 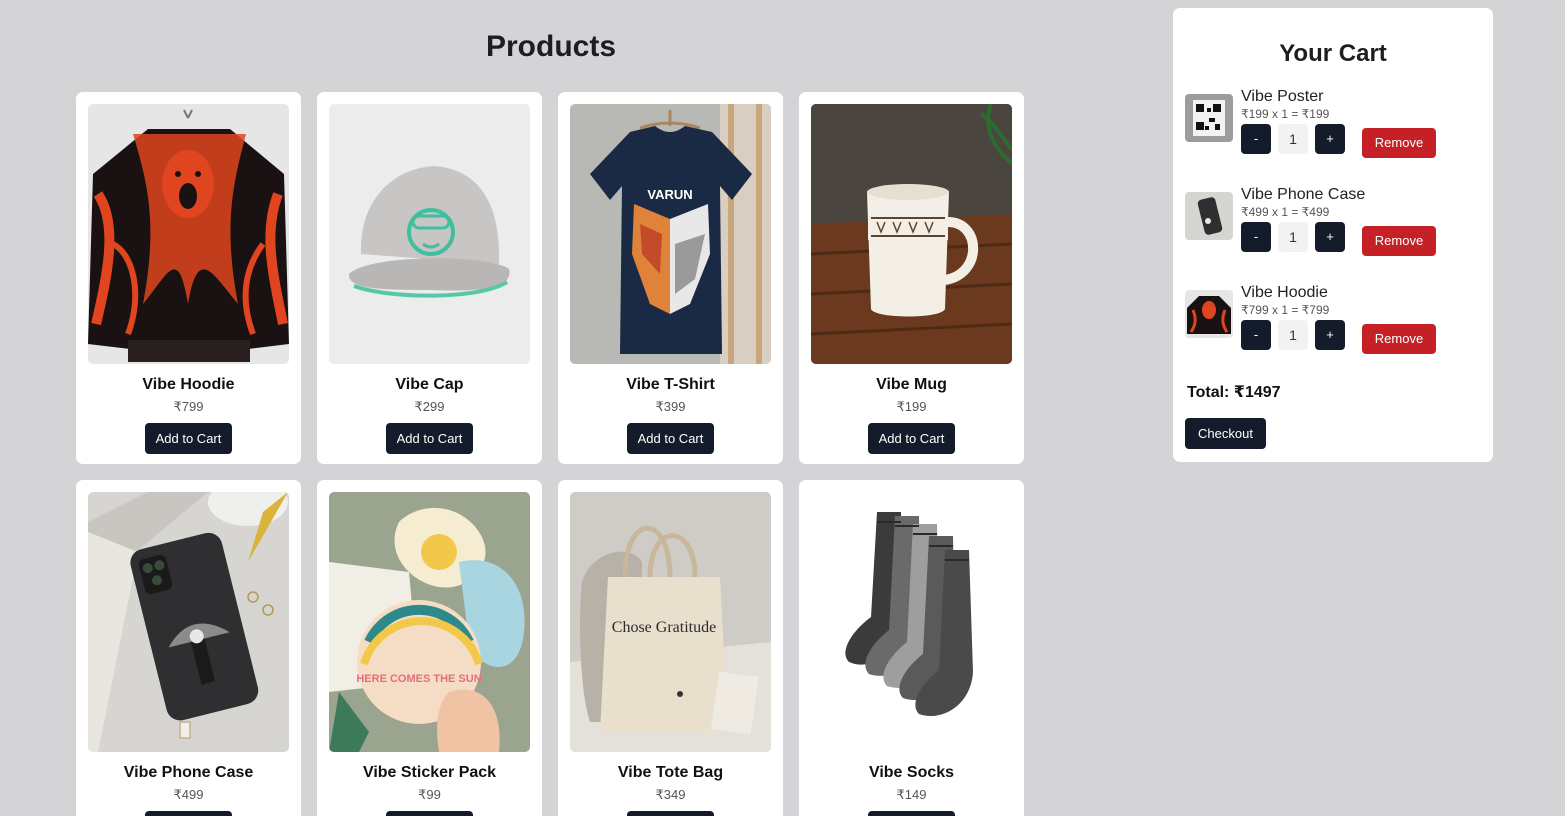 I want to click on product-card-mug: Vibe Mug ₹199 Add to Cart, so click(x=911, y=278).